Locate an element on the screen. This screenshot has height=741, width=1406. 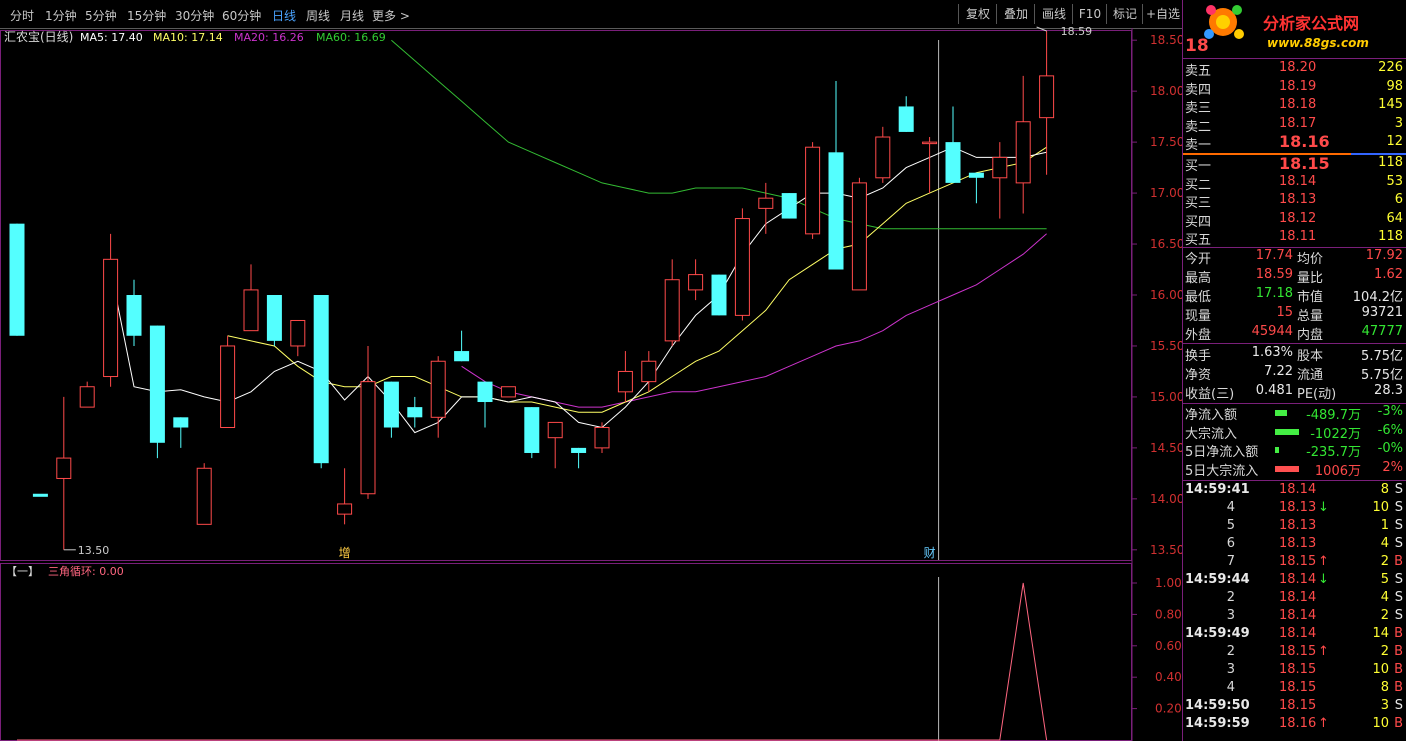
stat-label: 今开 is located at coordinates (1198, 259).